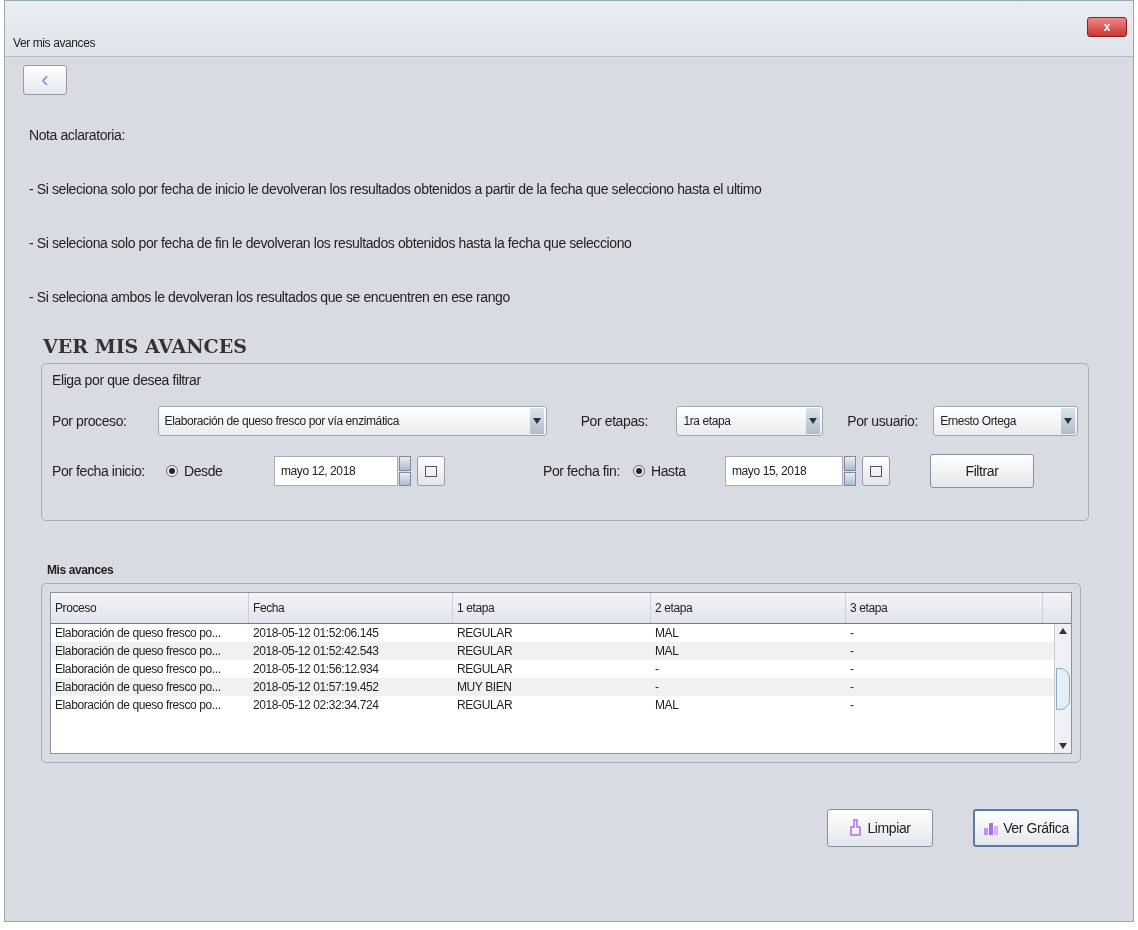 This screenshot has height=930, width=1138. What do you see at coordinates (351, 608) in the screenshot?
I see `column-header: Fecha` at bounding box center [351, 608].